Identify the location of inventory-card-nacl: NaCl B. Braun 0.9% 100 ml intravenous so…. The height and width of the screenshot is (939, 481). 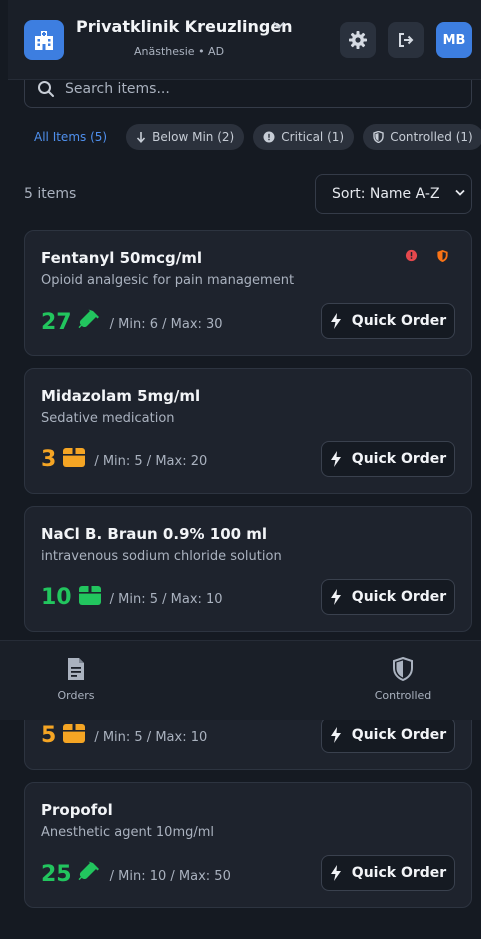
(248, 569).